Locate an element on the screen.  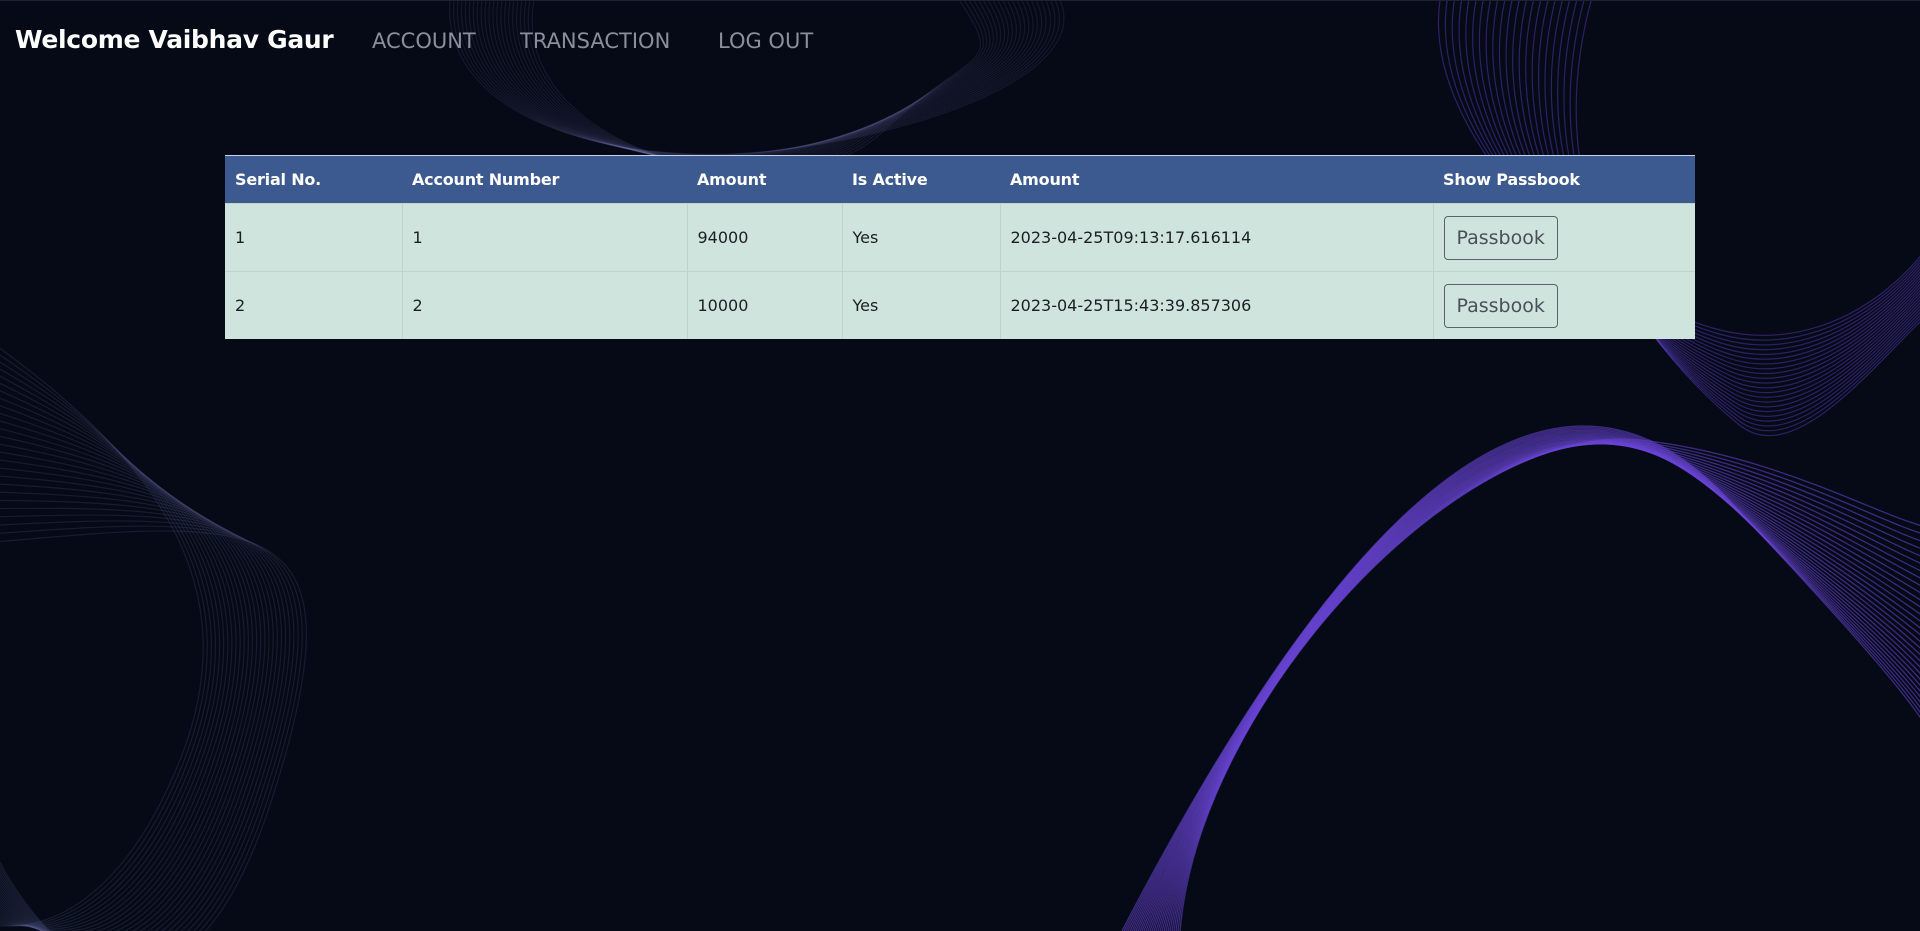
brand-welcome: Welcome Vaibhav Gaur is located at coordinates (174, 39).